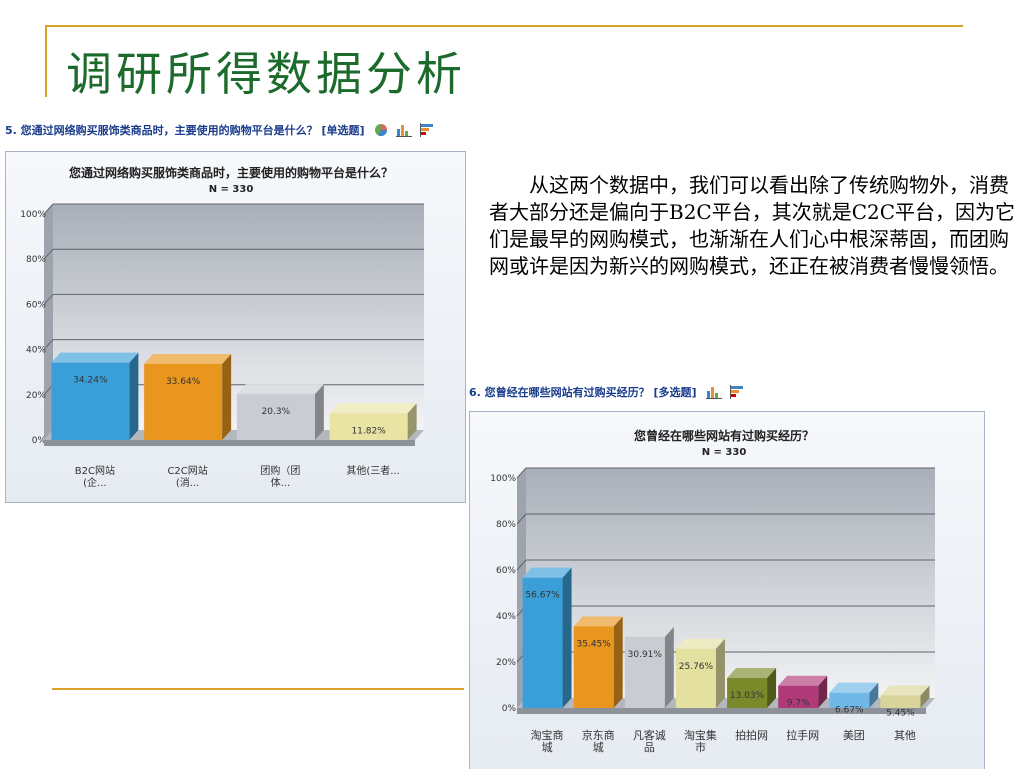 The height and width of the screenshot is (773, 1024). I want to click on question-5-title: 5. 您通过网络购买服饰类商品时，主要使用的购物平台是什么？ [单选题], so click(222, 131).